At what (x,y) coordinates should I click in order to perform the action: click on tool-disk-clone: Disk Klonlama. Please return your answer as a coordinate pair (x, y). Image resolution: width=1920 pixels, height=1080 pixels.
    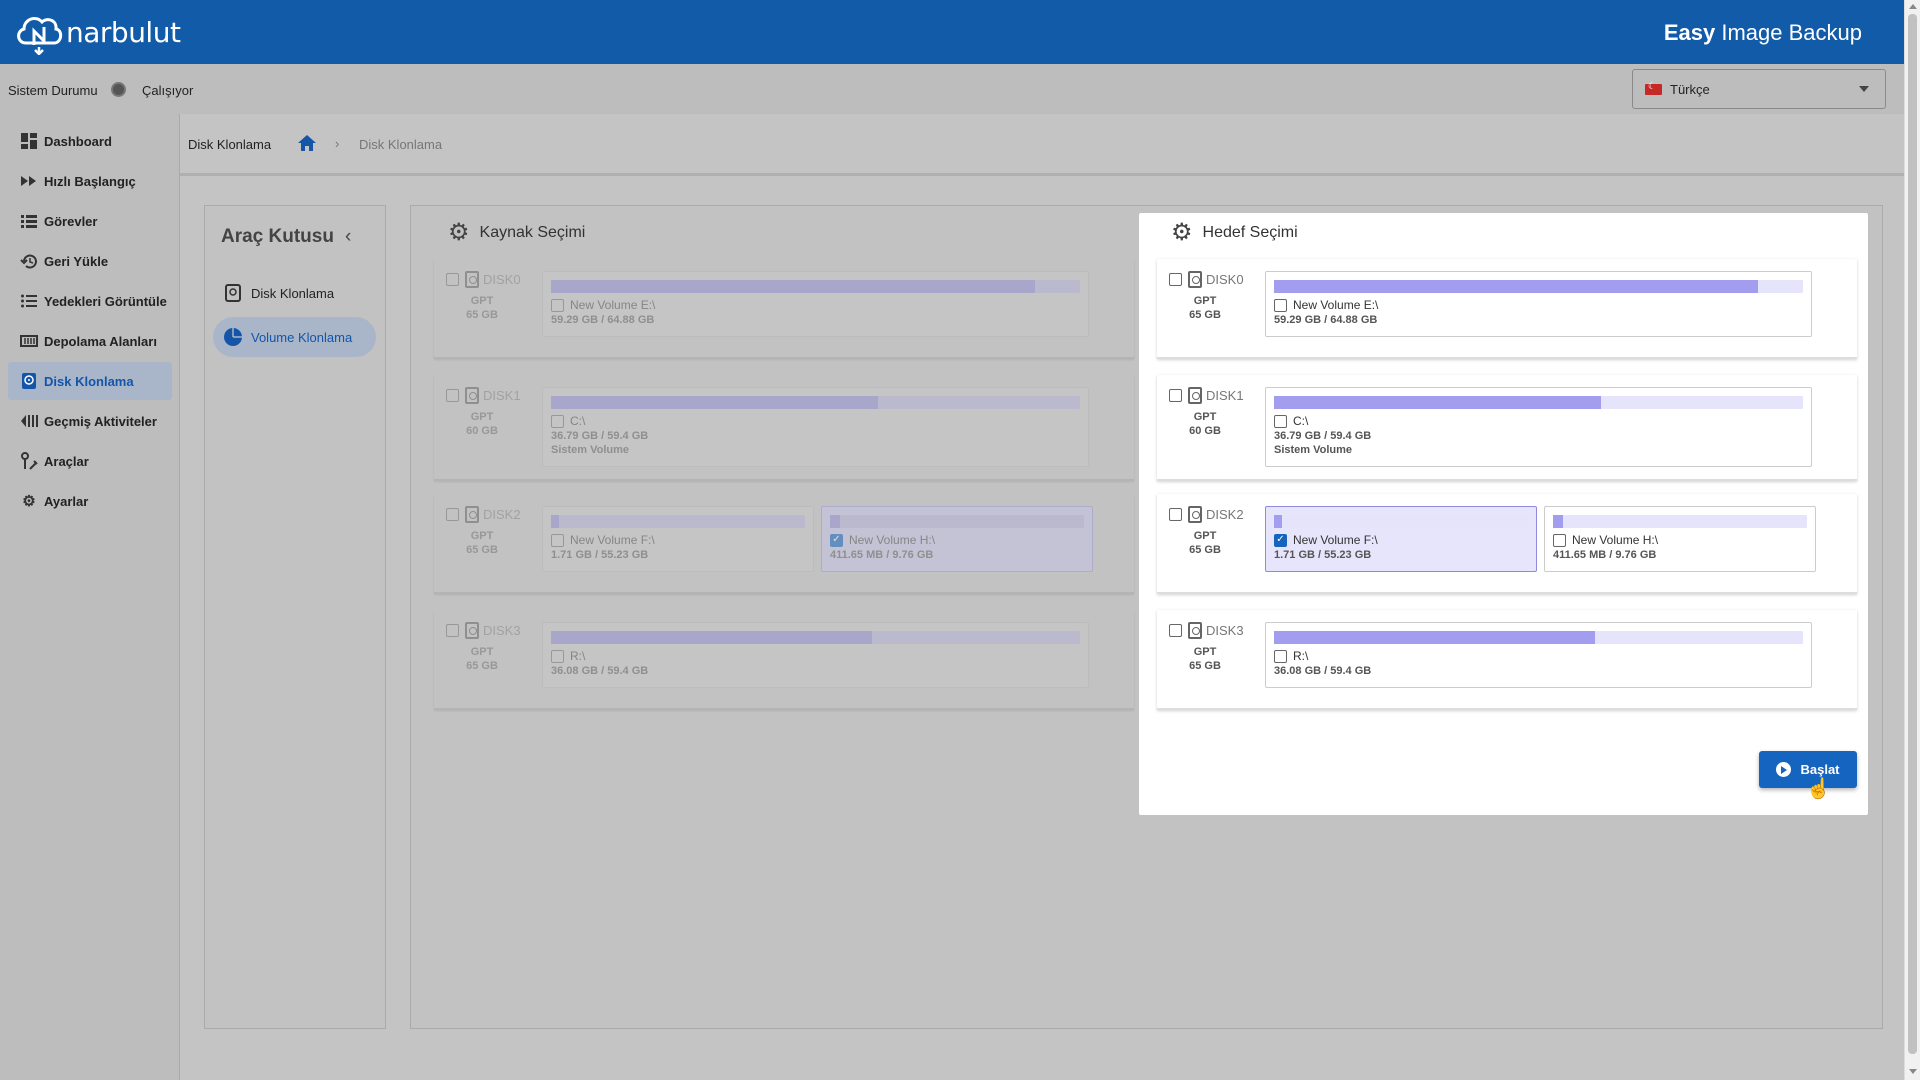
    Looking at the image, I should click on (294, 293).